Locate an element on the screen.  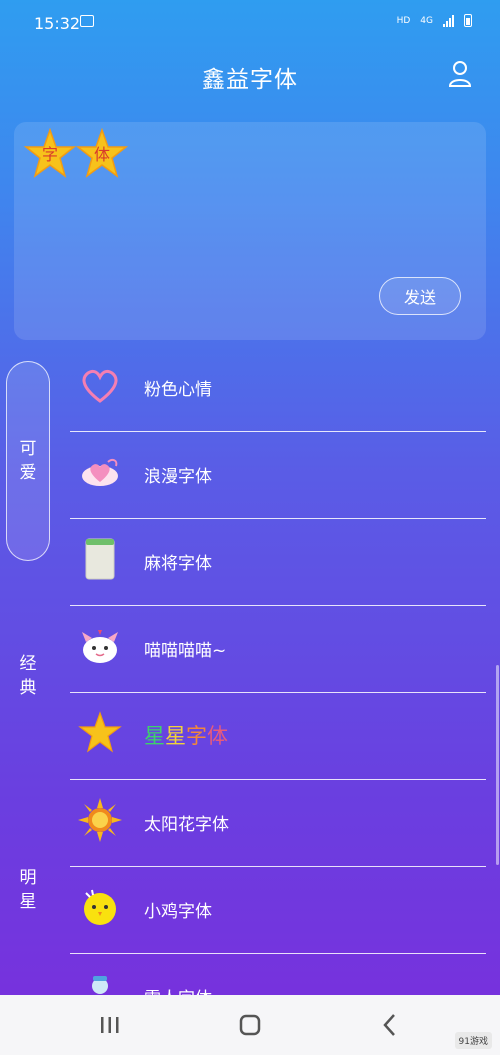
category-tab-star: 明星 is located at coordinates (28, 890).